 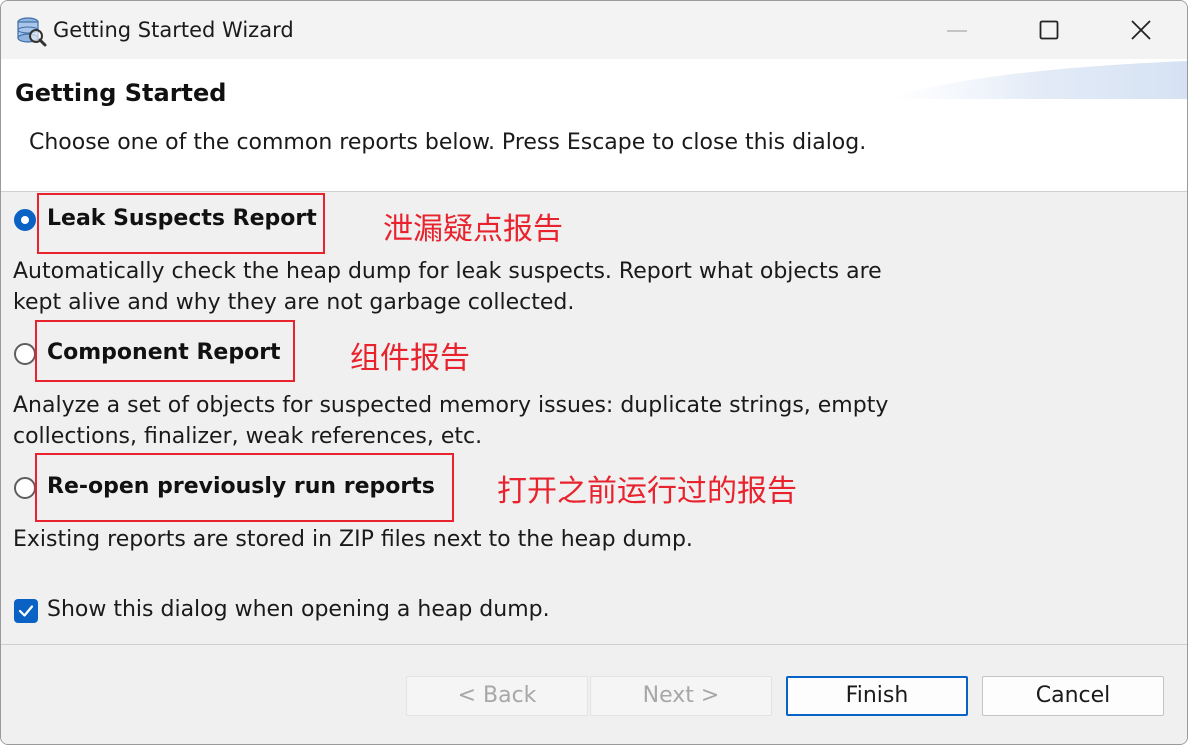 I want to click on page-title: Getting Started, so click(x=121, y=93).